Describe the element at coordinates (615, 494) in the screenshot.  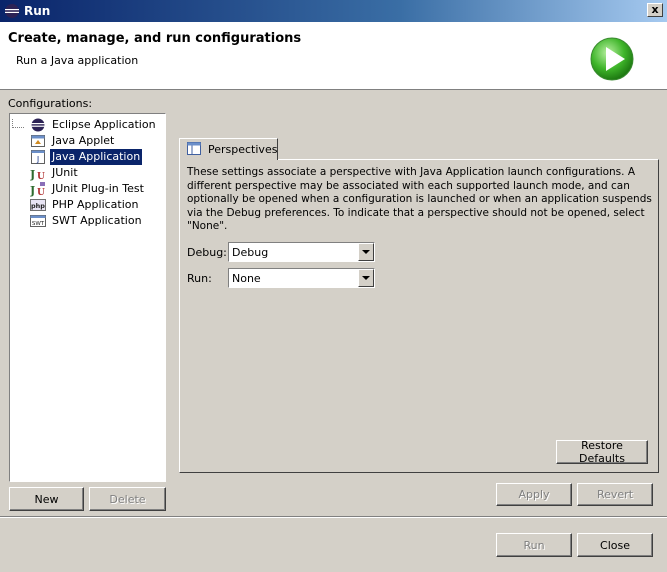
I see `revert-button: Revert` at that location.